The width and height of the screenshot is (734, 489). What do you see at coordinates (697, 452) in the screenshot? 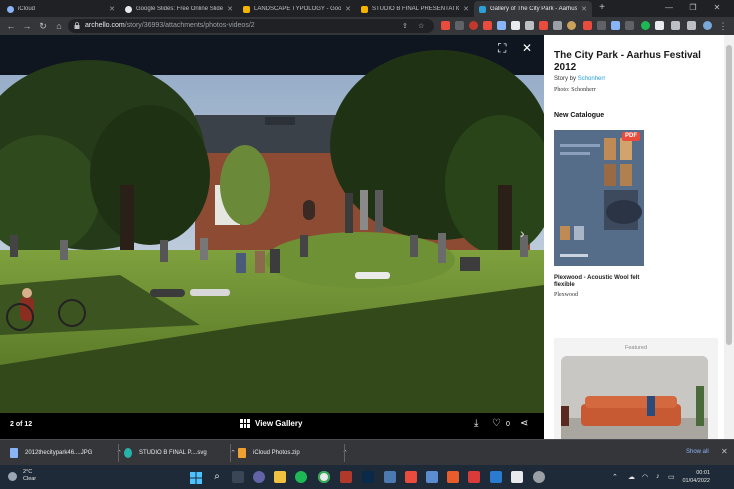
I see `show-all-button: Show all` at bounding box center [697, 452].